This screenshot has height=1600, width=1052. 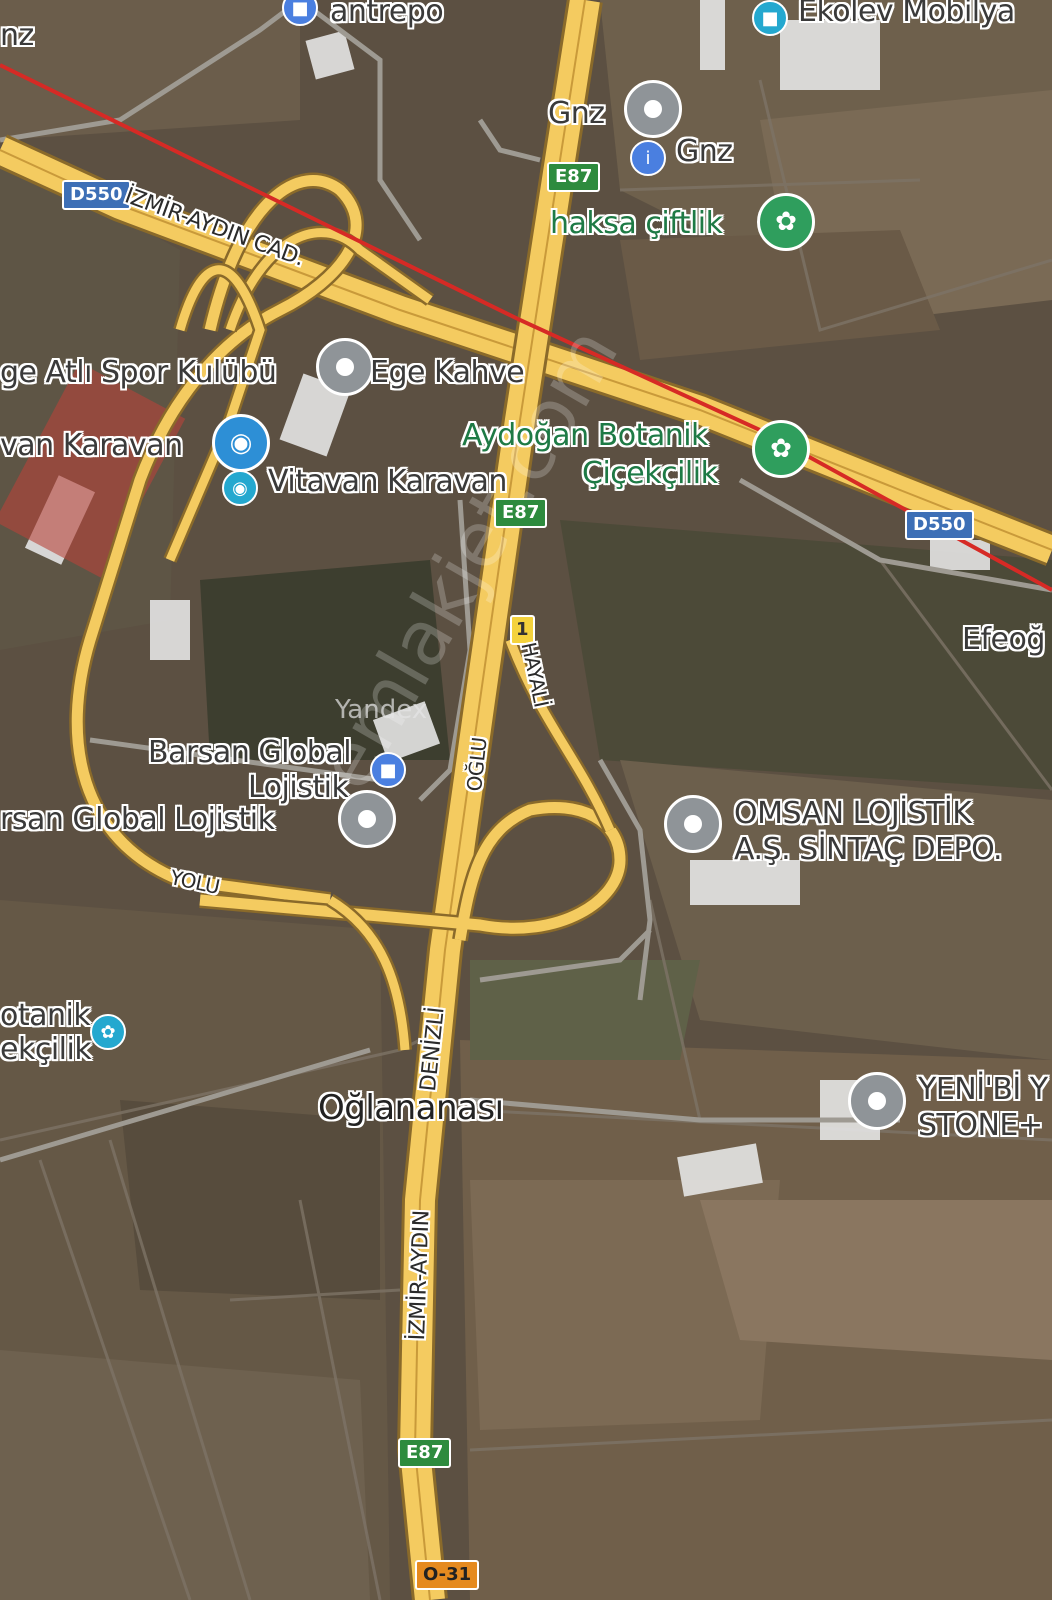 What do you see at coordinates (96, 195) in the screenshot?
I see `d550-shield-top: D550` at bounding box center [96, 195].